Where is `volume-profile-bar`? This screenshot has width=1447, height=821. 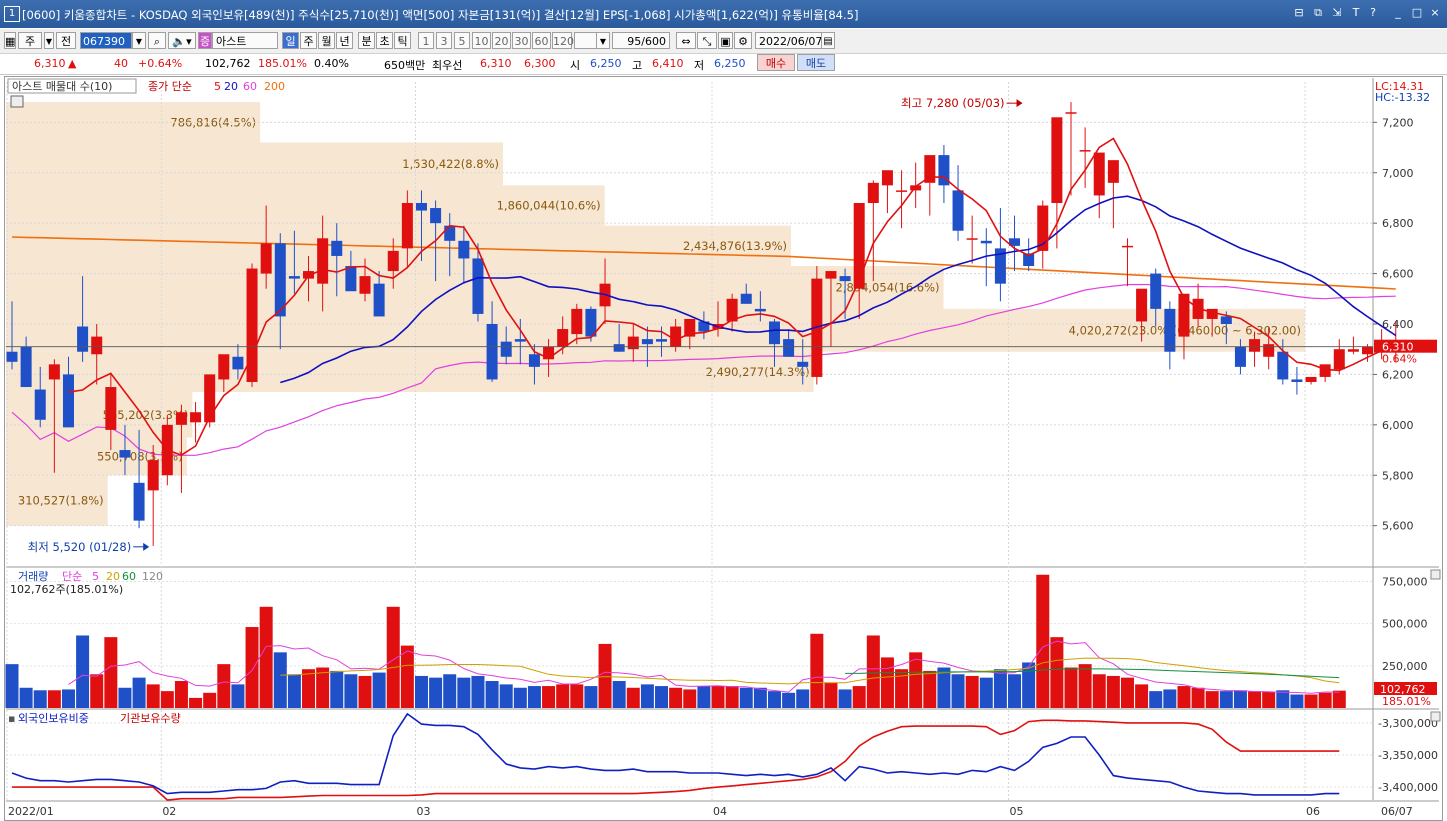
volume-profile-bar is located at coordinates (410, 372).